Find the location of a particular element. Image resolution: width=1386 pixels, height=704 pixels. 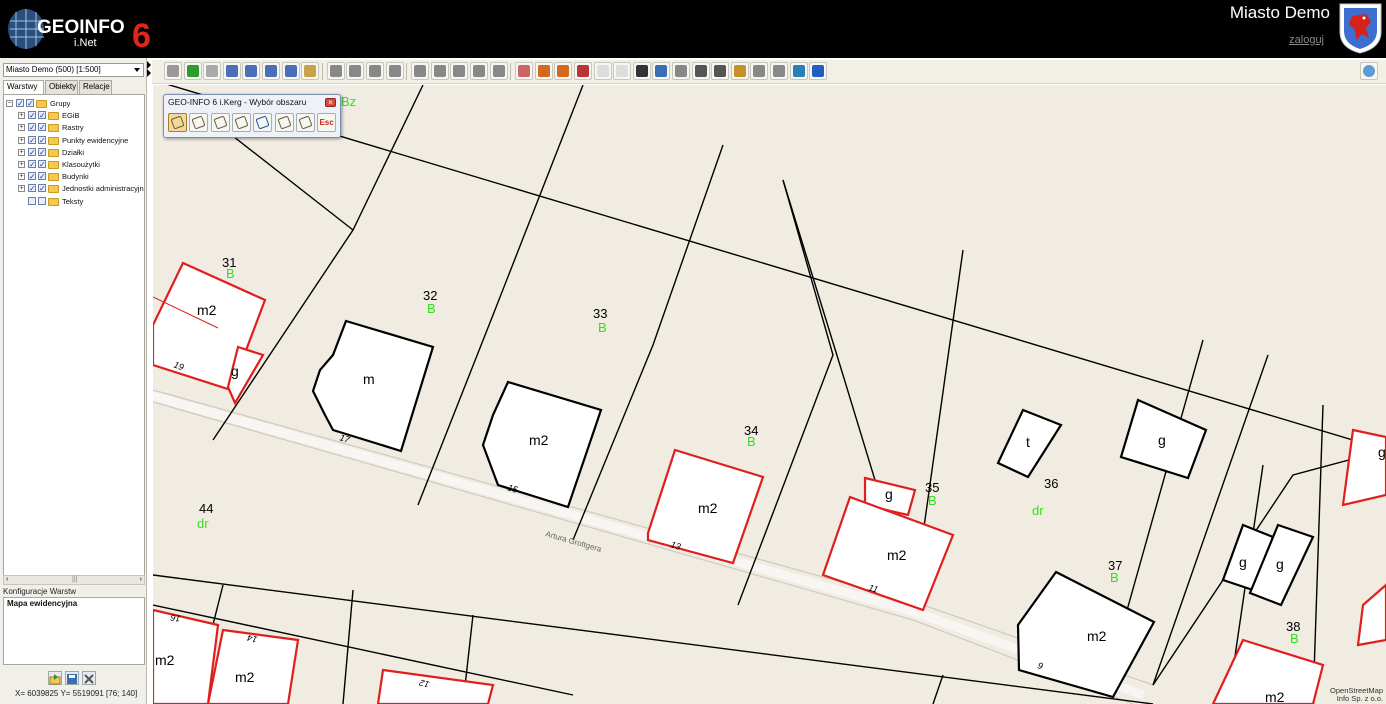

map-scale-select: Miasto Demo (500) [1:500] is located at coordinates (73, 70).